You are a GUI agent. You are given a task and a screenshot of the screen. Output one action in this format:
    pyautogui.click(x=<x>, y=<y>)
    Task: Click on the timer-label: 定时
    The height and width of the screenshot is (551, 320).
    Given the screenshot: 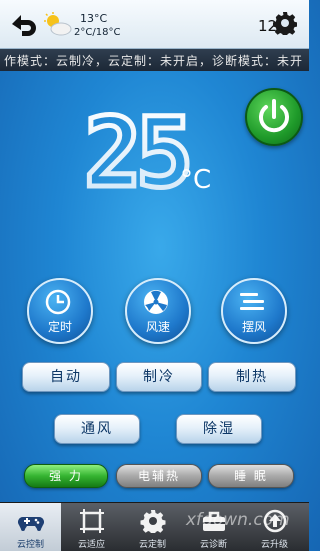 What is the action you would take?
    pyautogui.click(x=59, y=327)
    